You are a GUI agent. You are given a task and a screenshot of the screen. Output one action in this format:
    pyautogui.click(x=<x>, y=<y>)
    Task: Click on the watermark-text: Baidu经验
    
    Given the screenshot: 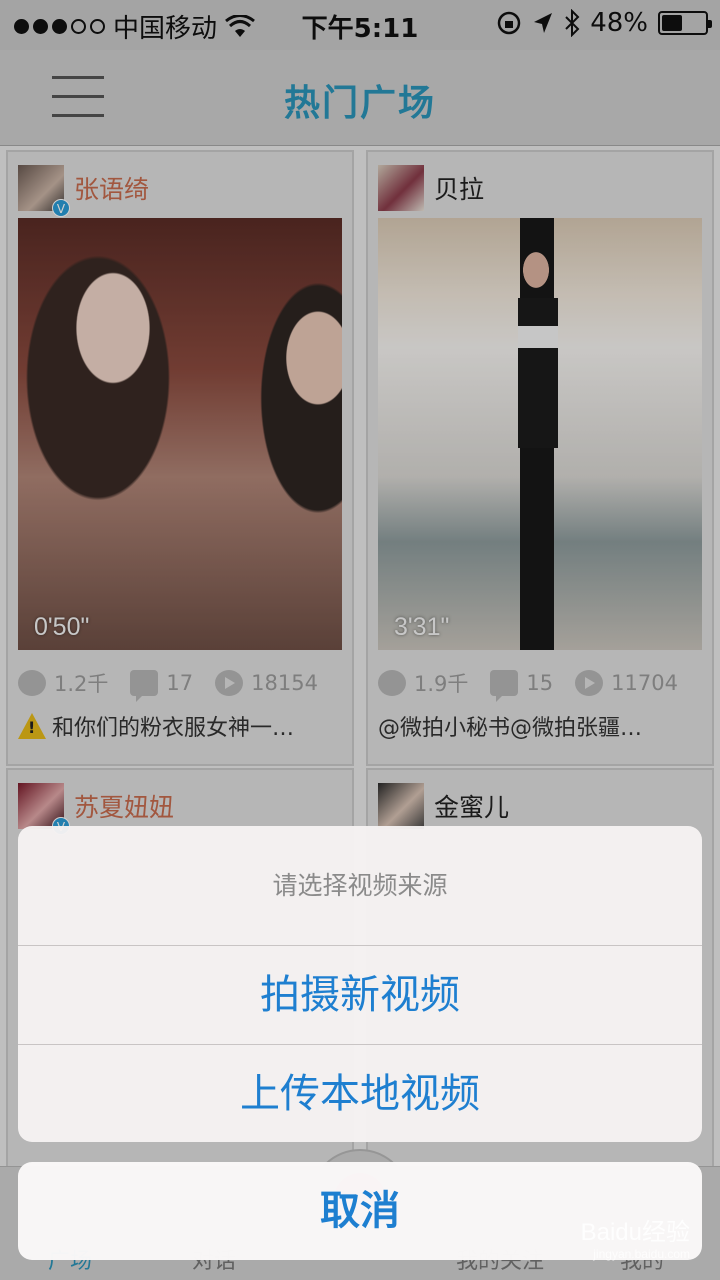 What is the action you would take?
    pyautogui.click(x=635, y=1232)
    